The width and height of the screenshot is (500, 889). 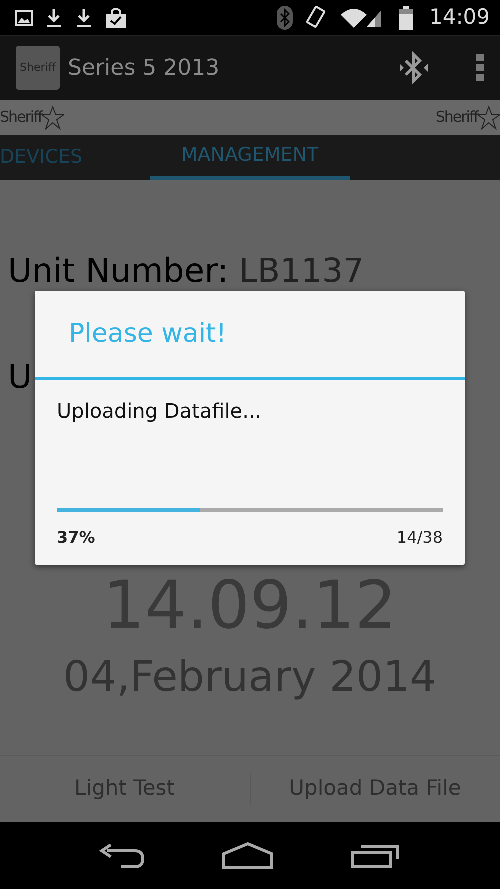 I want to click on recent-apps-button, so click(x=376, y=855).